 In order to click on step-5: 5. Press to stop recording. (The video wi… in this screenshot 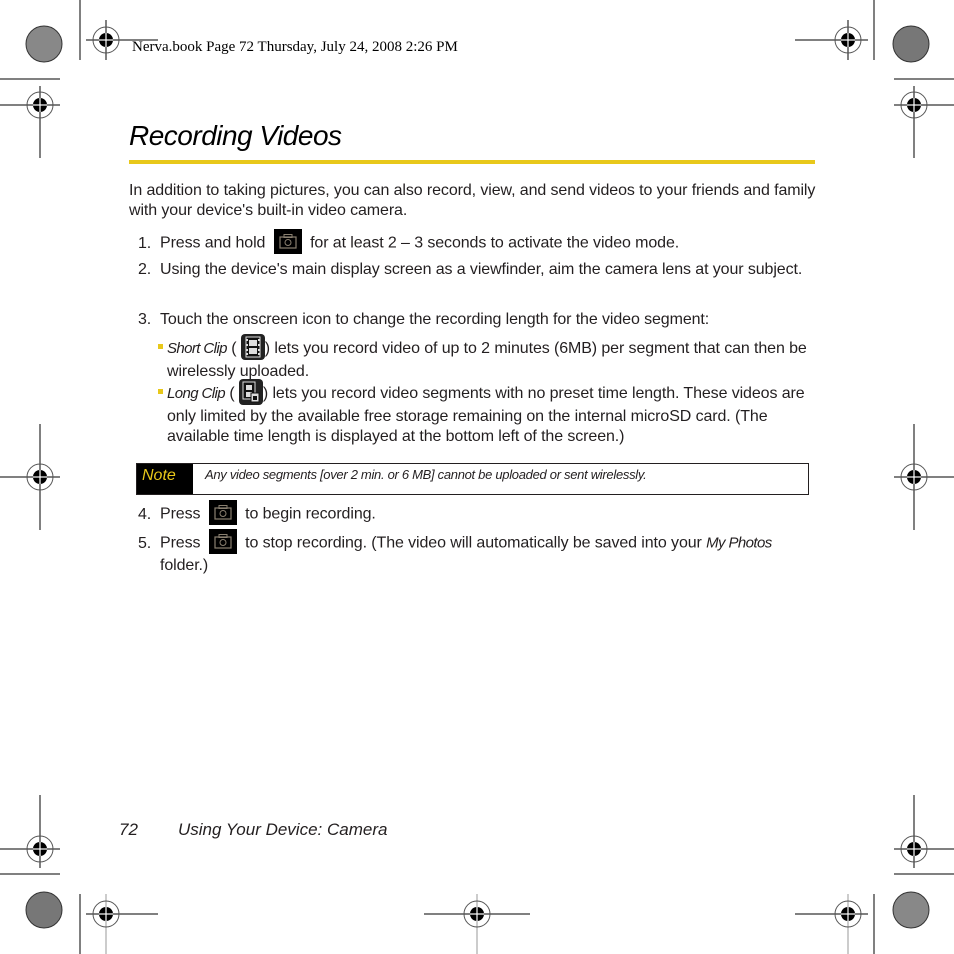, I will do `click(478, 552)`.